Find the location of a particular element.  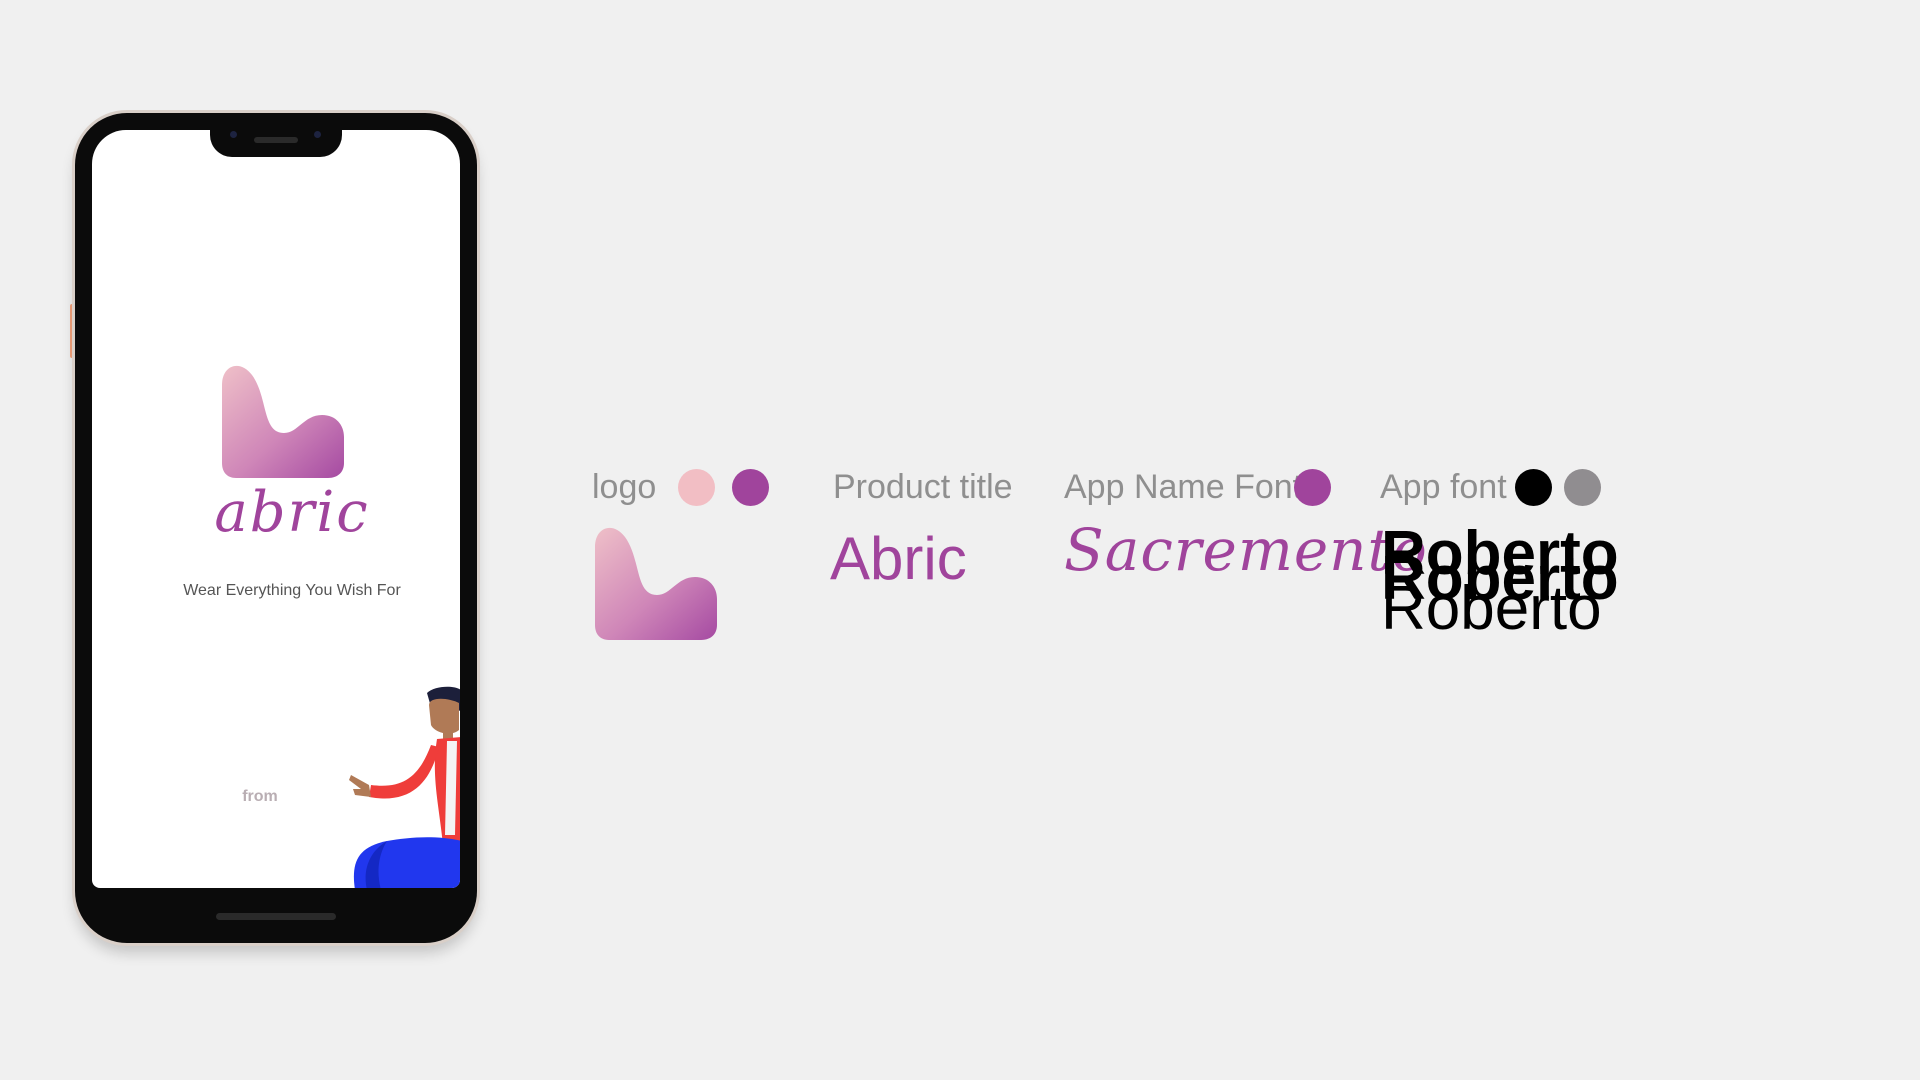

phone-notch is located at coordinates (276, 135).